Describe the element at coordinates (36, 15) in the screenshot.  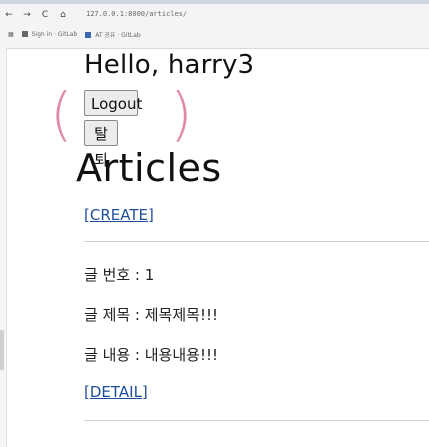
I see `browser-nav: ← → C ⌂` at that location.